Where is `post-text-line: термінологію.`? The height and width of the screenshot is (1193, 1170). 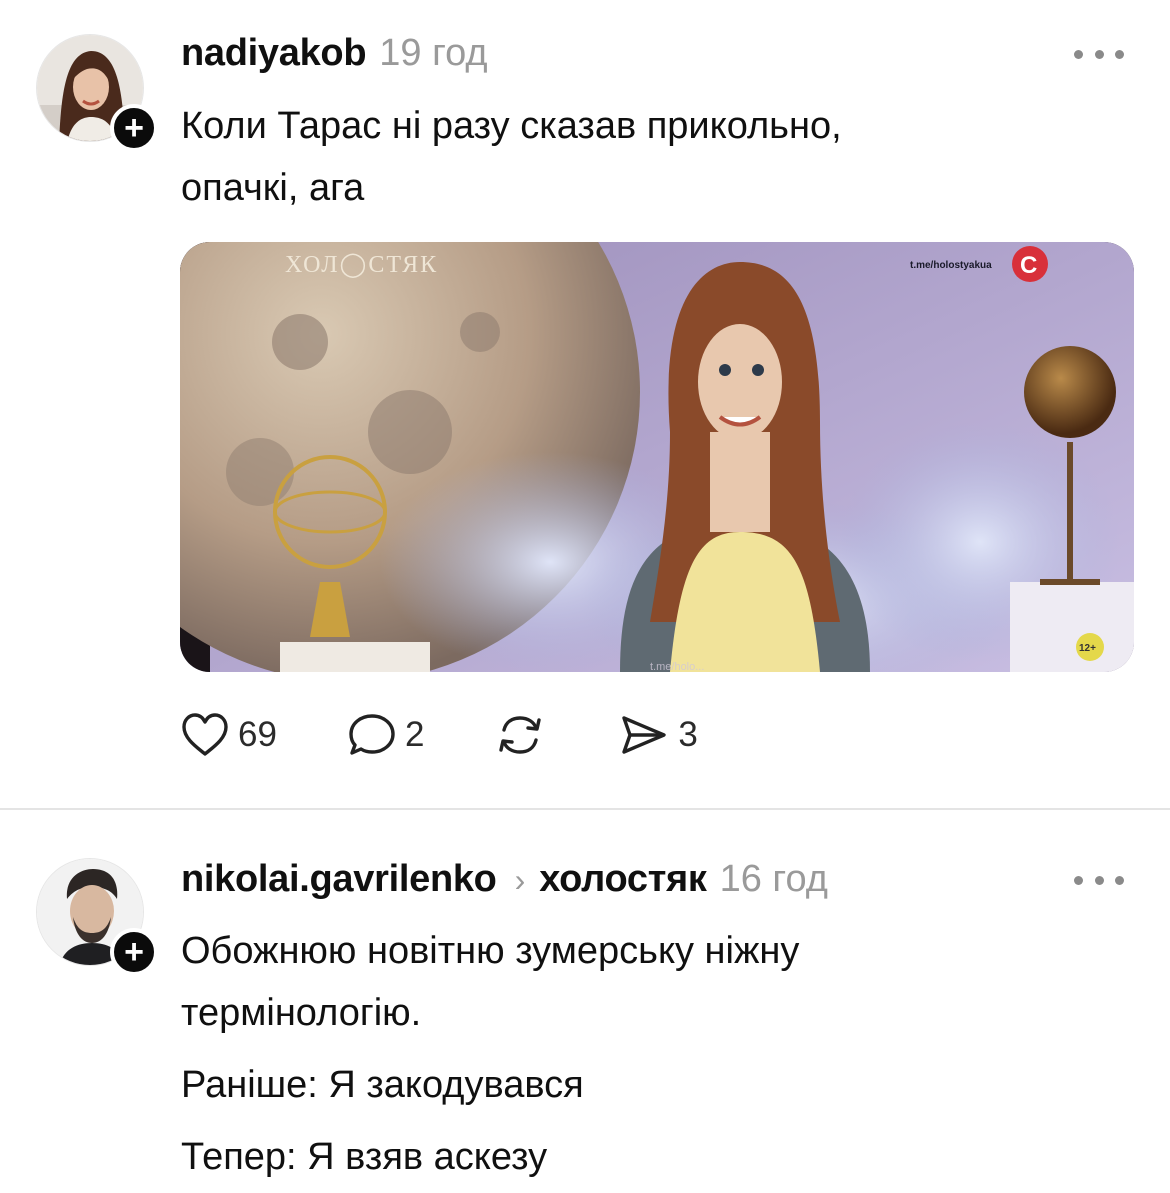
post-text-line: термінологію. is located at coordinates (301, 1013).